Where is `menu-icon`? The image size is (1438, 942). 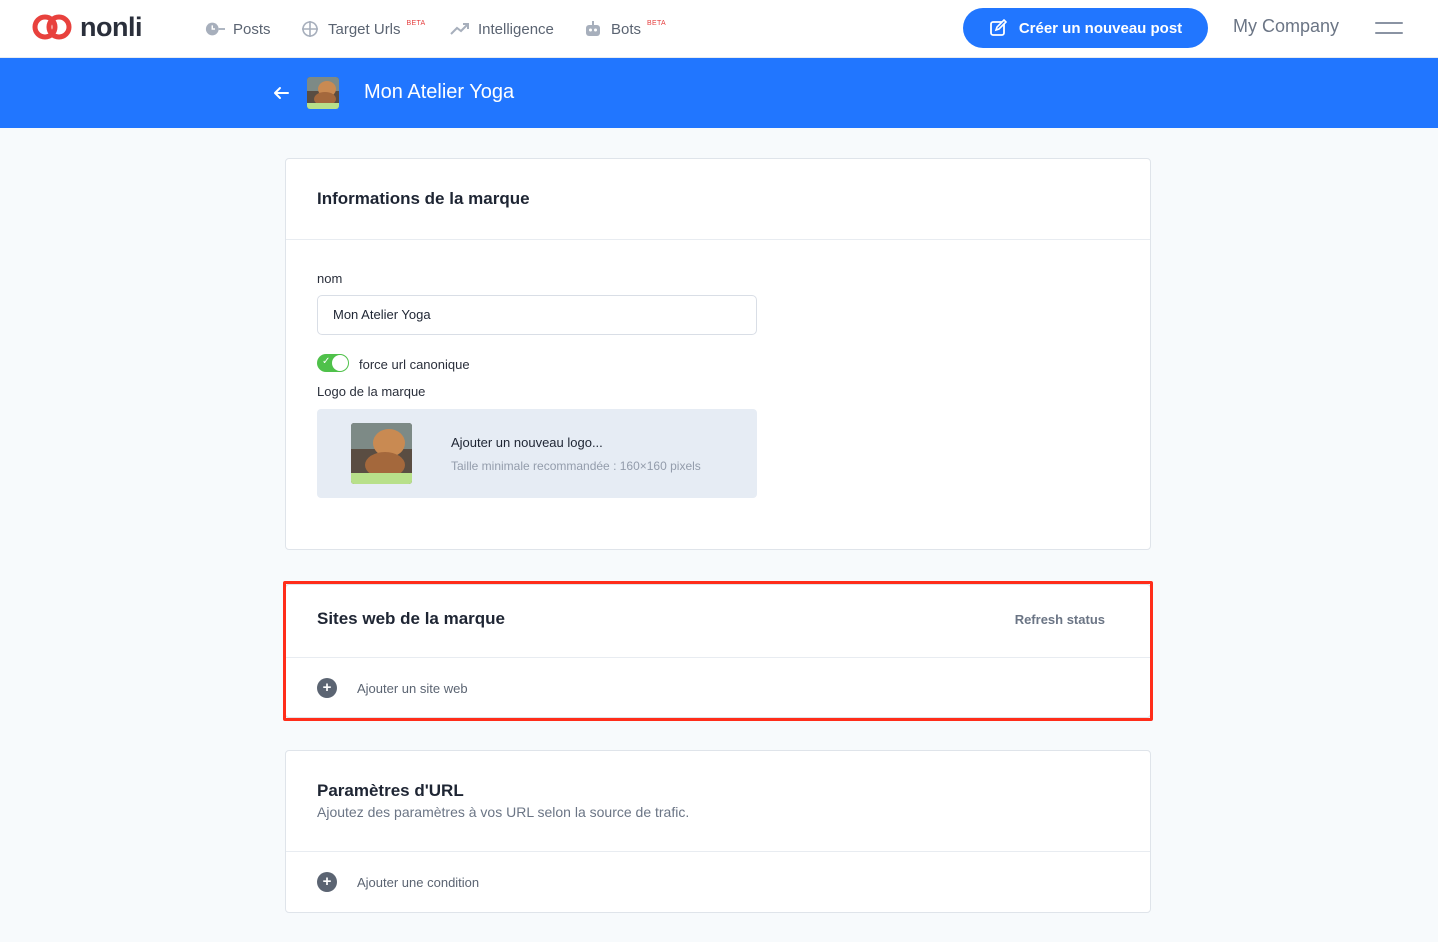
menu-icon is located at coordinates (1389, 28).